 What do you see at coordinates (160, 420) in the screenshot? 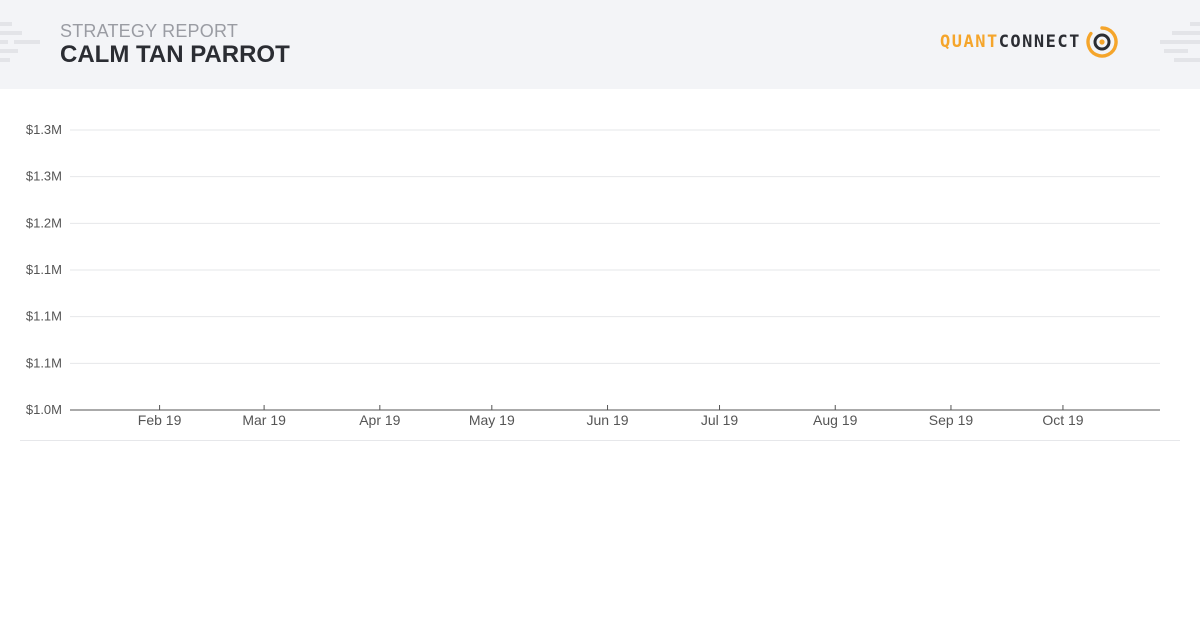
I see `x-tick-label: Feb 19` at bounding box center [160, 420].